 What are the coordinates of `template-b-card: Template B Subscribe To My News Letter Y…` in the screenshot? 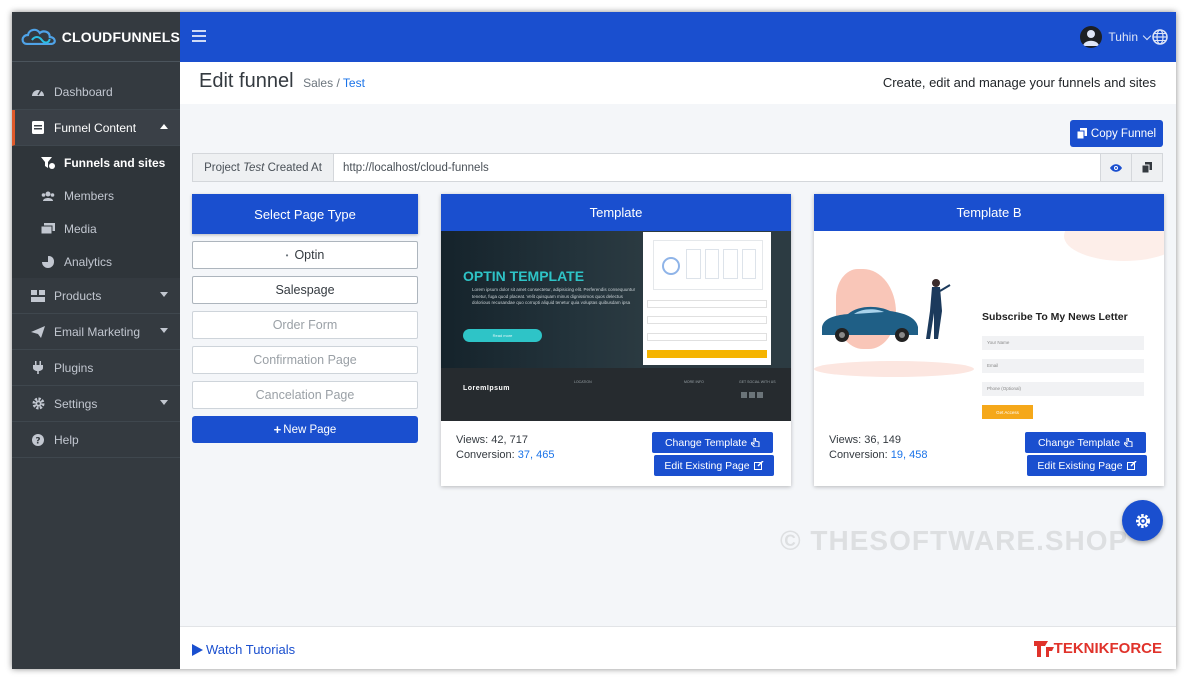 It's located at (989, 340).